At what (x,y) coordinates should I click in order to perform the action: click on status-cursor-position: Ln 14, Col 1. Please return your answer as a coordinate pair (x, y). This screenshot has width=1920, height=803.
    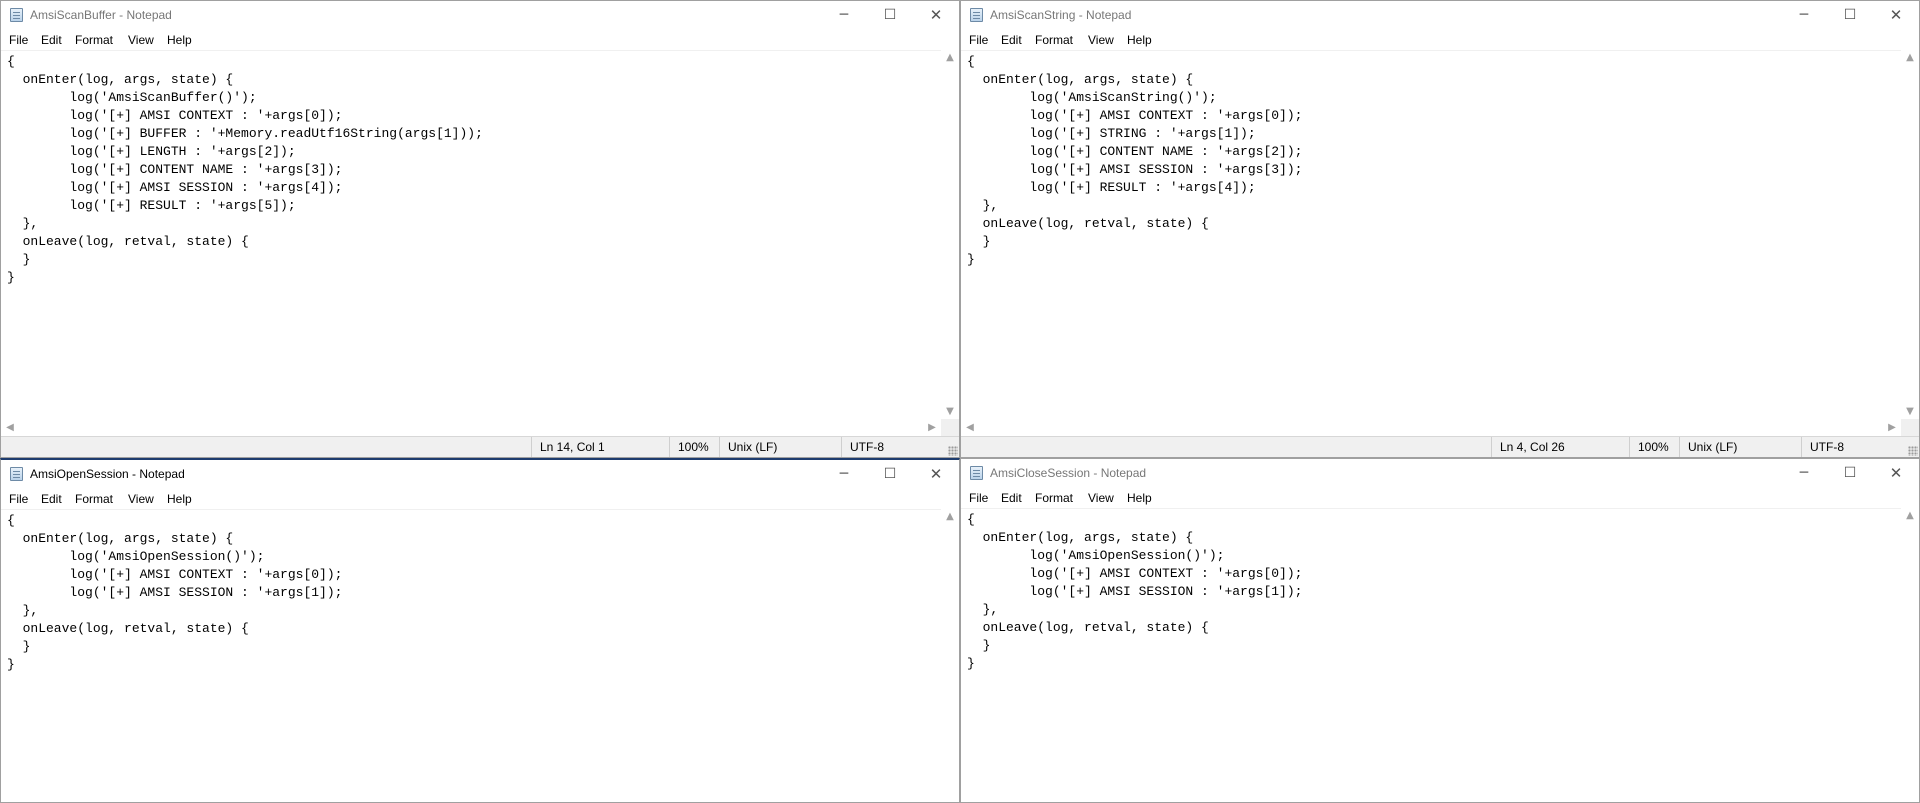
    Looking at the image, I should click on (600, 447).